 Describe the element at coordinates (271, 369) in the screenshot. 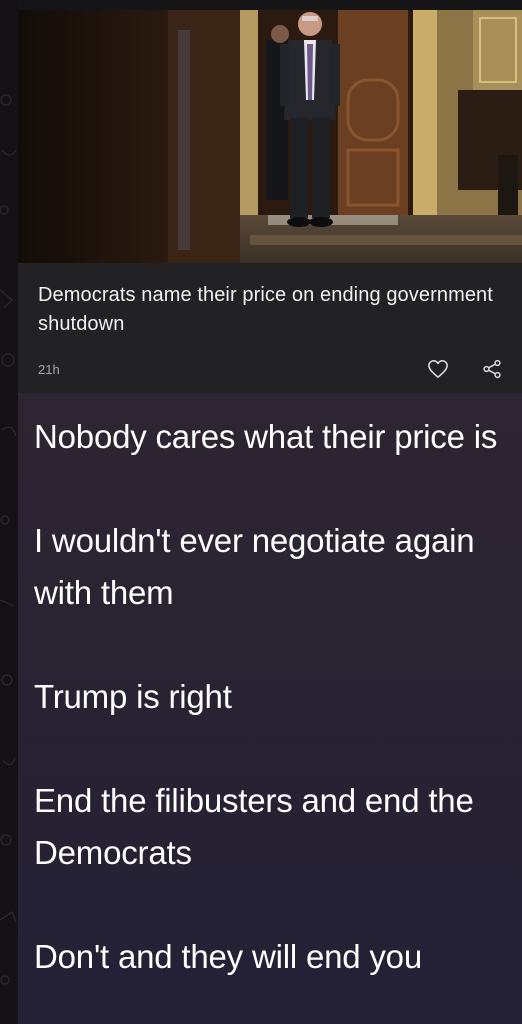

I see `news-meta-row: 21h` at that location.